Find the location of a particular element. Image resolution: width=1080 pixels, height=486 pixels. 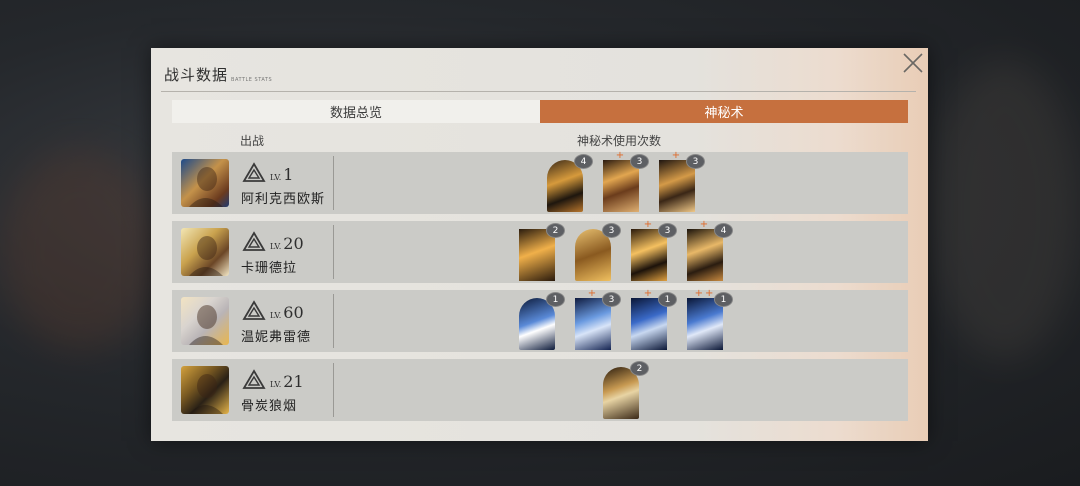

arcanum-card: + 1 is located at coordinates (654, 319).